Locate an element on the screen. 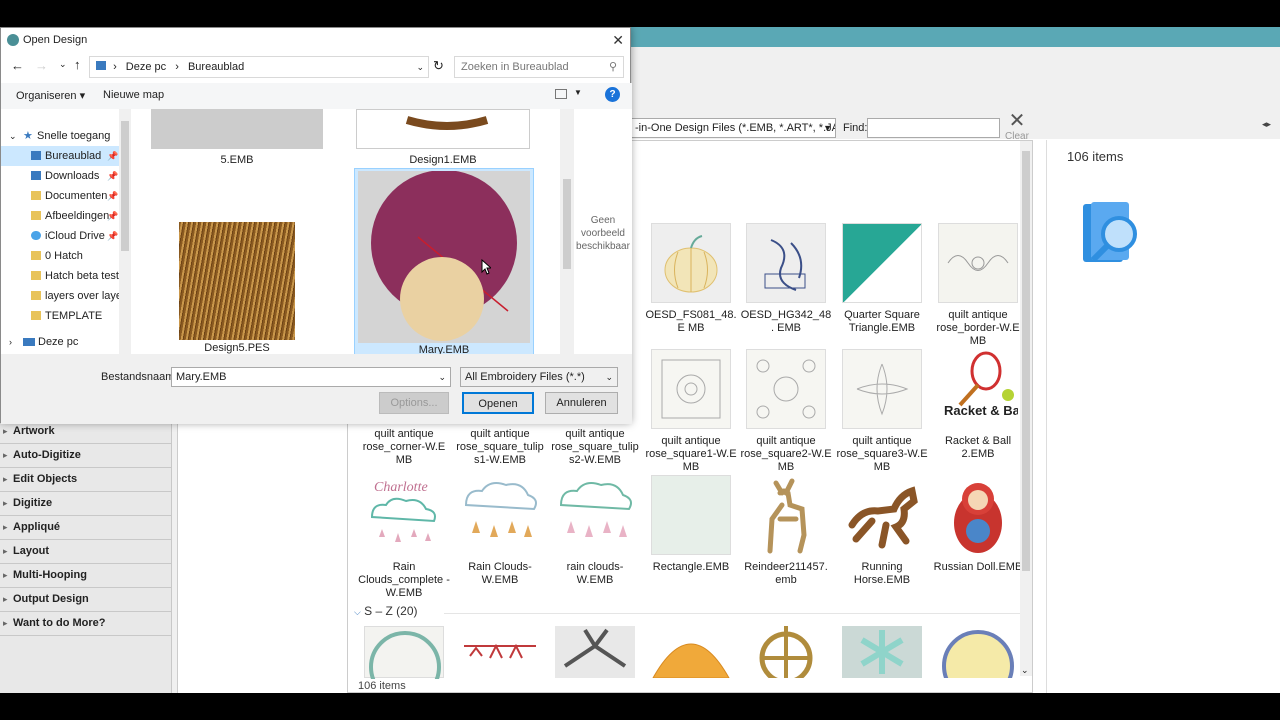 The width and height of the screenshot is (1280, 720). chevron-down-icon: ▼ is located at coordinates (578, 92).